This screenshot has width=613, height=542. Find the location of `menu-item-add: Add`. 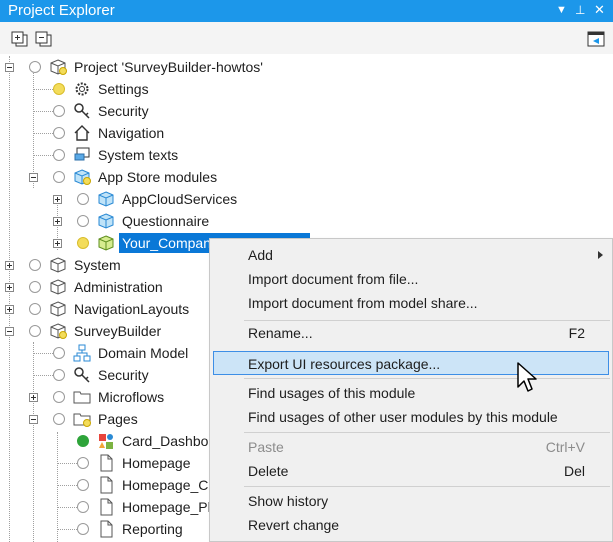

menu-item-add: Add is located at coordinates (411, 255).